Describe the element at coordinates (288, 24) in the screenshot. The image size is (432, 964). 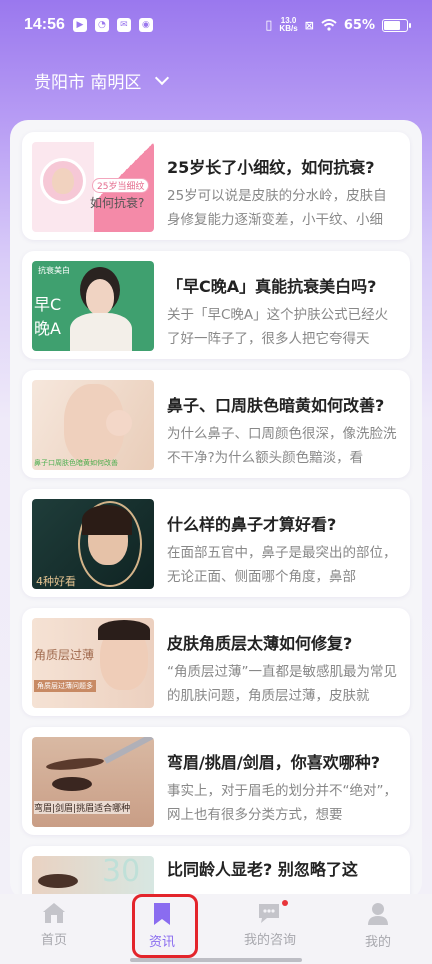
I see `network-speed: 13.0 KB/s` at that location.